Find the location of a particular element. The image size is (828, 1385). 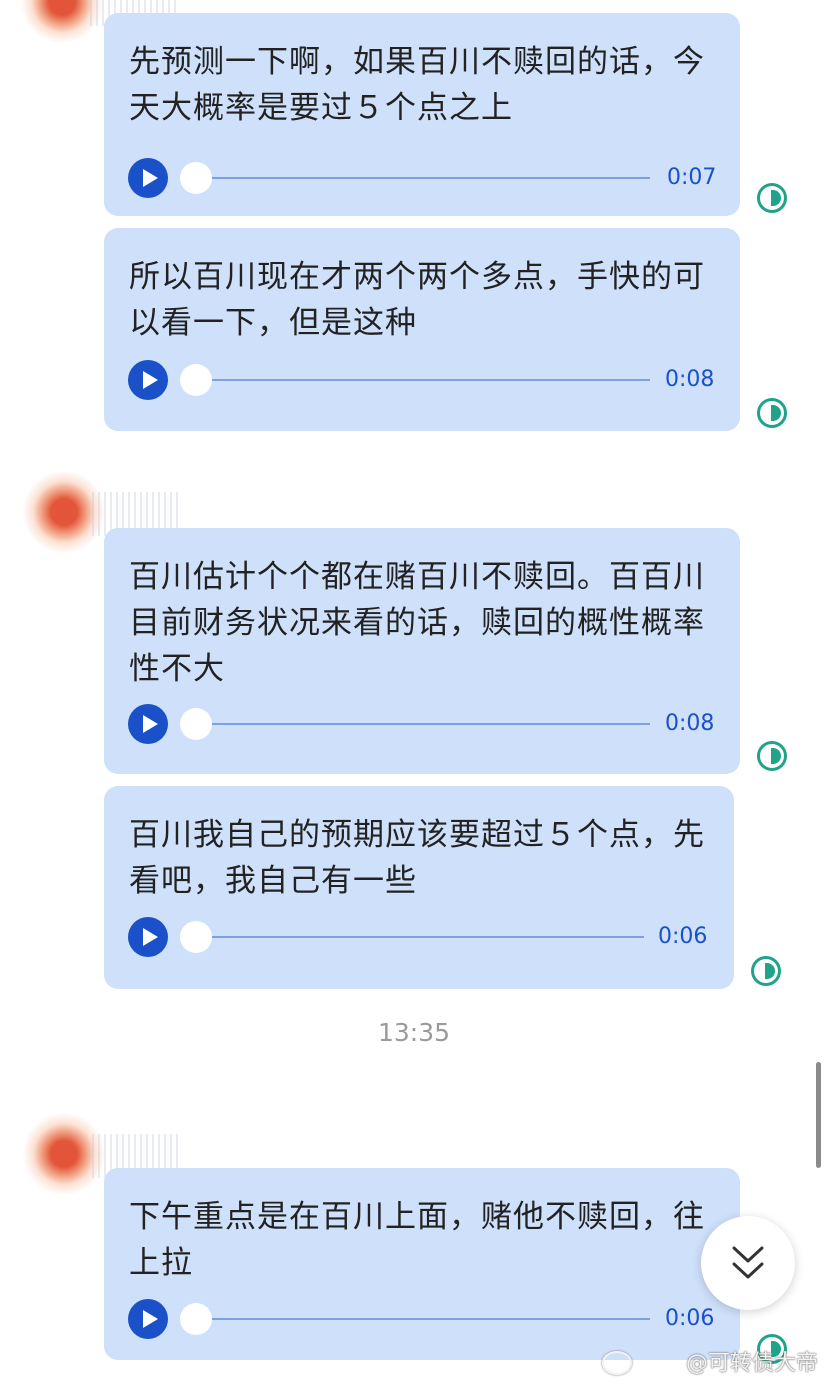

transcript-text: 百川估计个个都在赌百川不赎回。百百川目前财务状况来看的话，赎回的概性概率性不大 is located at coordinates (417, 623).